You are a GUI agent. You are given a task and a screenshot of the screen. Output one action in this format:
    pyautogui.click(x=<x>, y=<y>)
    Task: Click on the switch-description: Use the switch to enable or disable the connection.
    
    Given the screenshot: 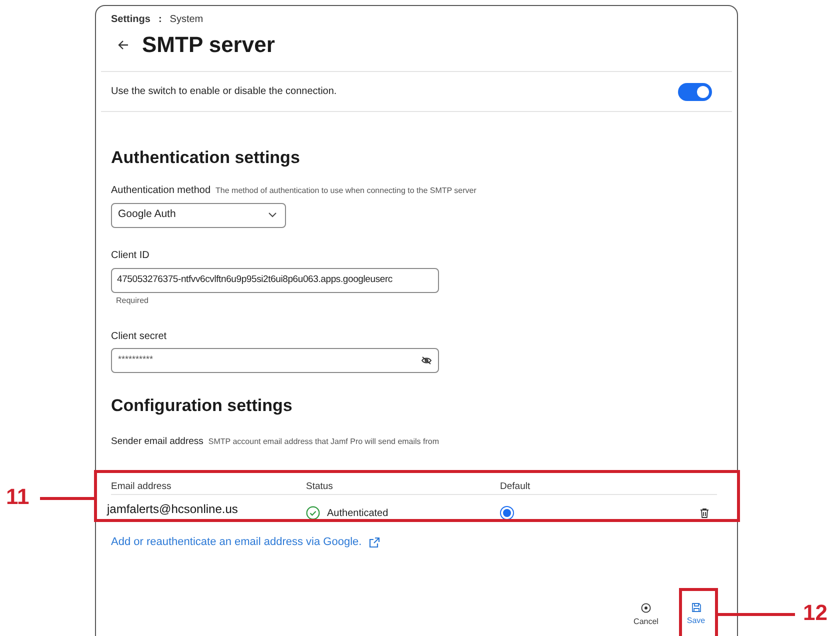 What is the action you would take?
    pyautogui.click(x=224, y=92)
    